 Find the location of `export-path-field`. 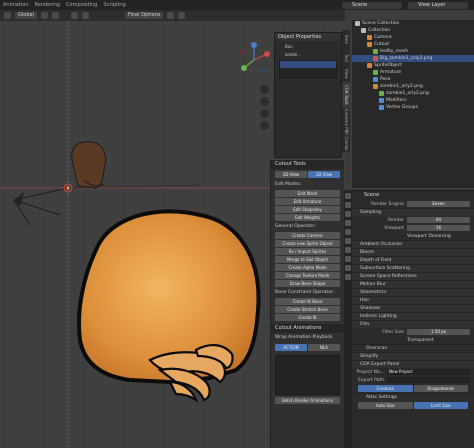

export-path-field is located at coordinates (428, 380).